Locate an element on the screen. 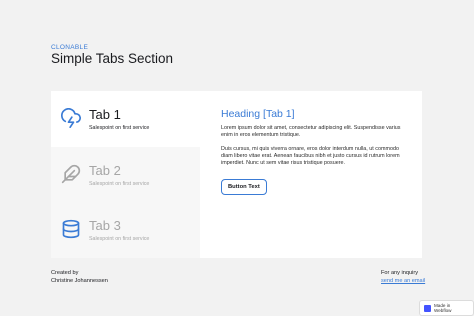 The height and width of the screenshot is (316, 474). feather-icon is located at coordinates (71, 173).